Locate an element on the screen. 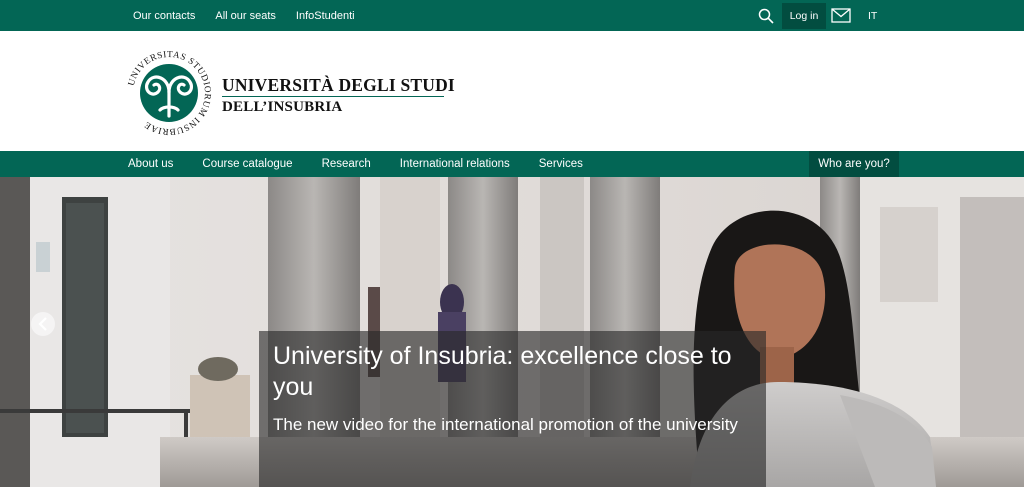 This screenshot has height=487, width=1024. utility-links: Our contacts All our seats InfoStudenti is located at coordinates (244, 15).